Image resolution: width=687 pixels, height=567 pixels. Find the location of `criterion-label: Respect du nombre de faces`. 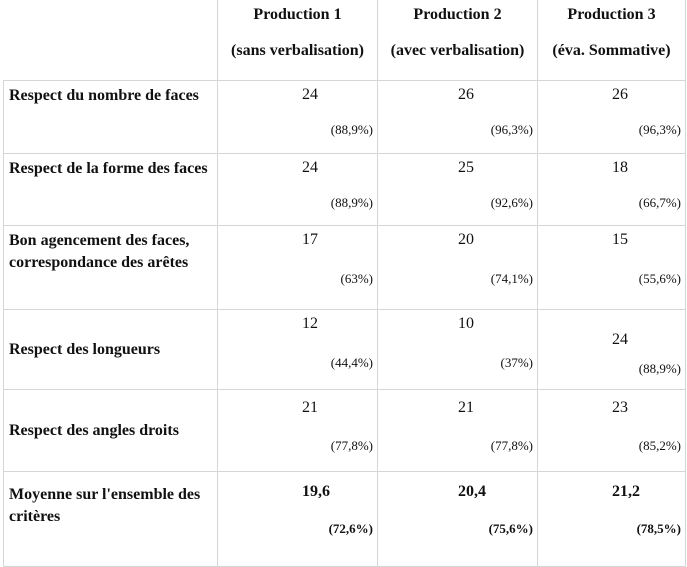

criterion-label: Respect du nombre de faces is located at coordinates (110, 117).